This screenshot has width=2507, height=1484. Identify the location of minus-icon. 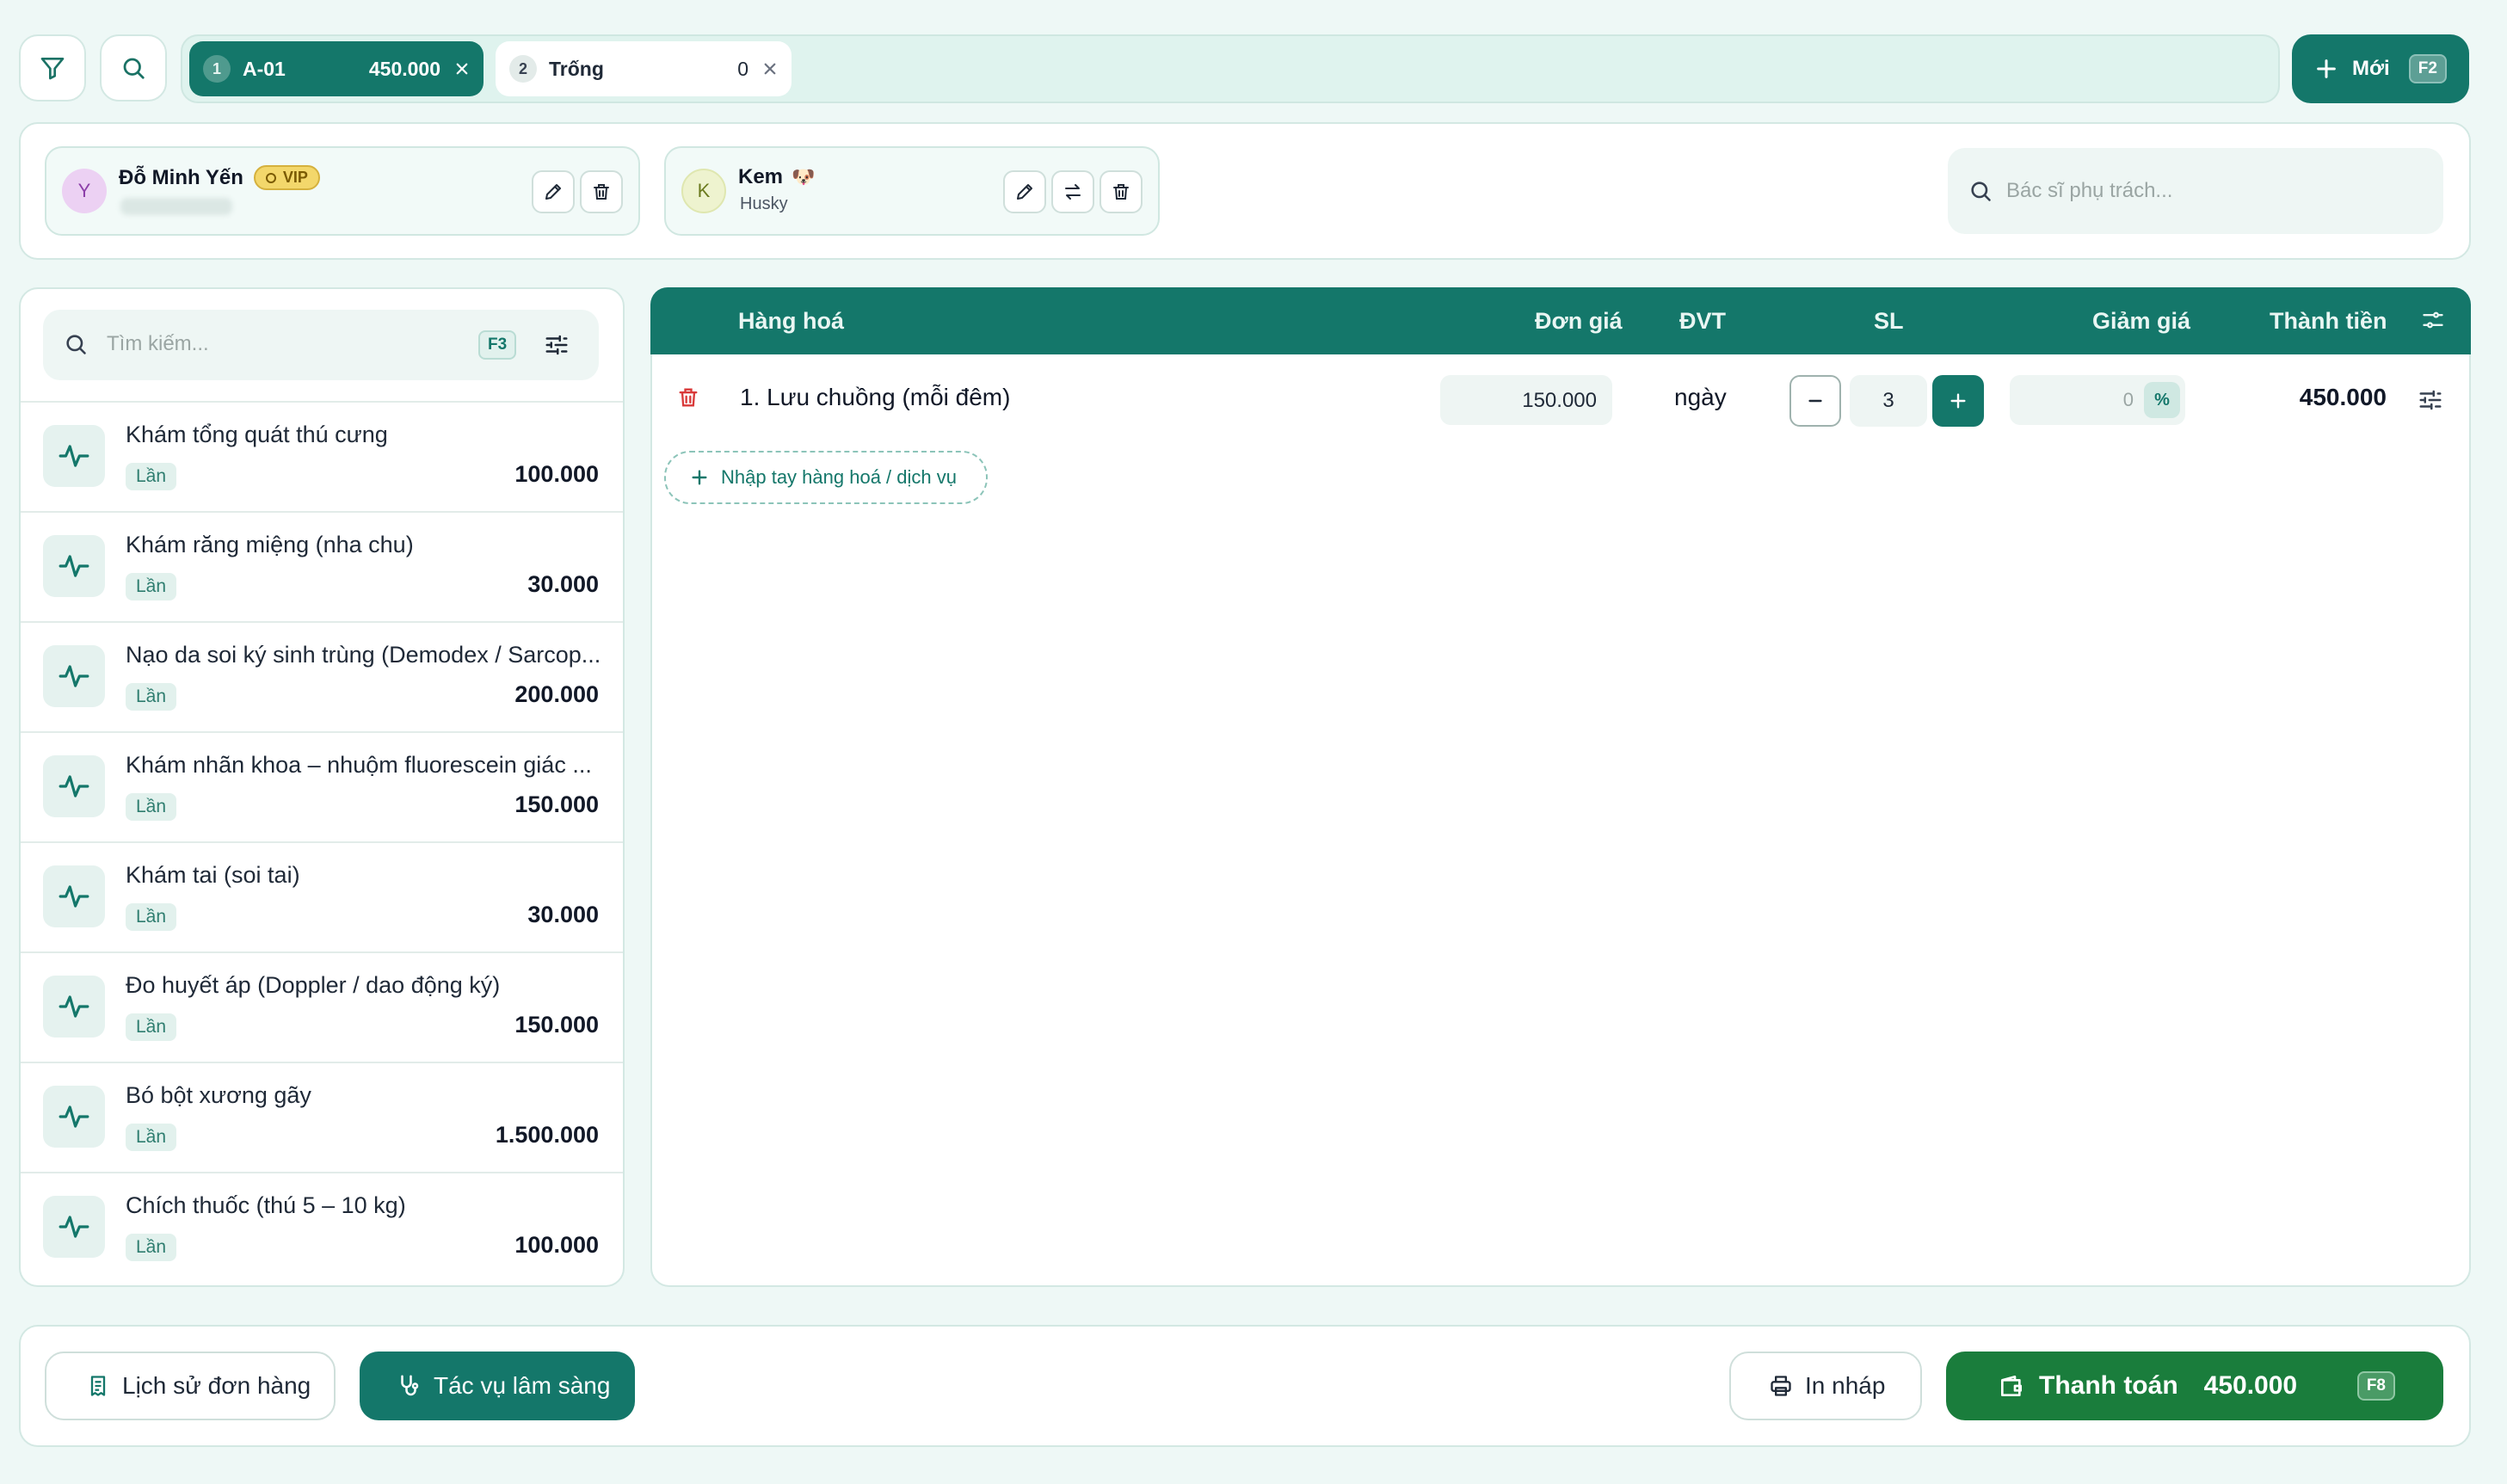
(1815, 401).